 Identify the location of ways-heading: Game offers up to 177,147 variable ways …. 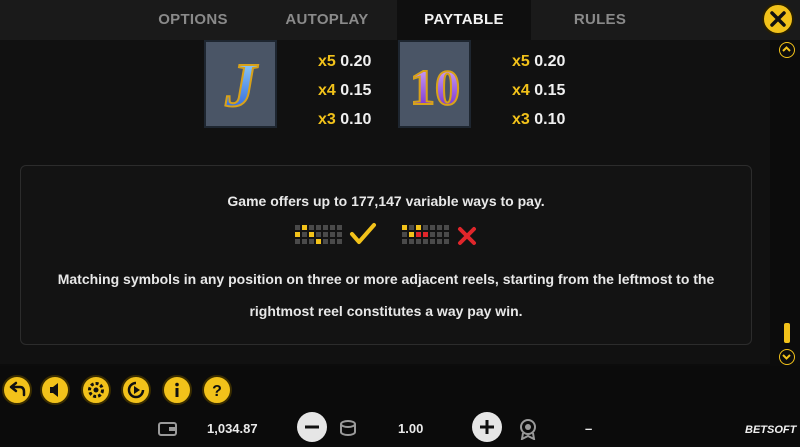
(386, 201).